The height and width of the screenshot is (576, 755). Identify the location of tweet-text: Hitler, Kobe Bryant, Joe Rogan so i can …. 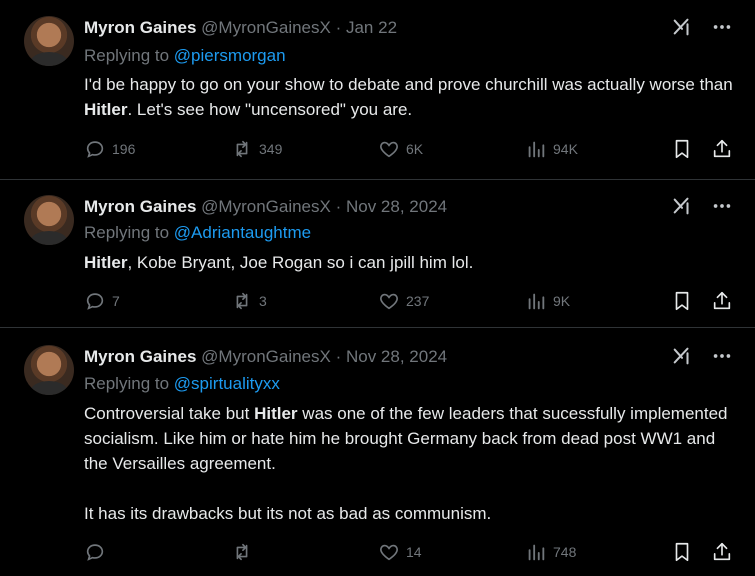
(409, 262).